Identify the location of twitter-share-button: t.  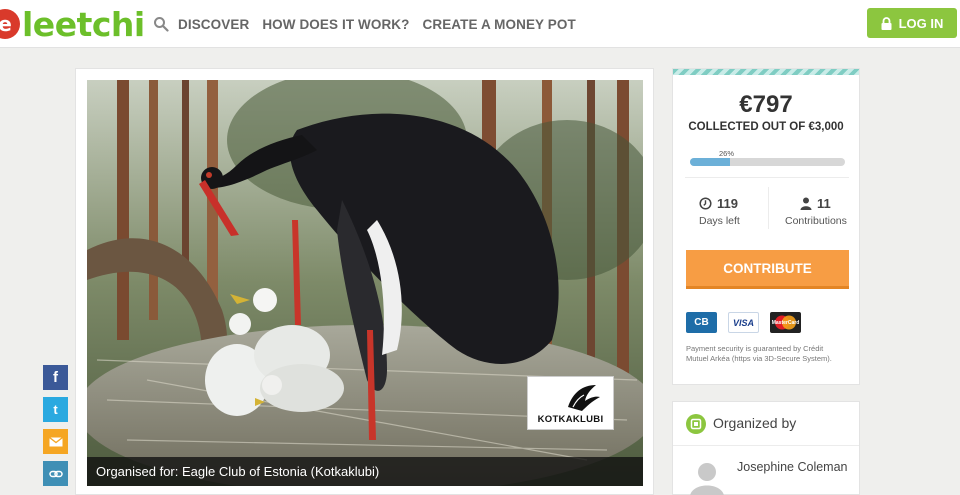
(55, 409).